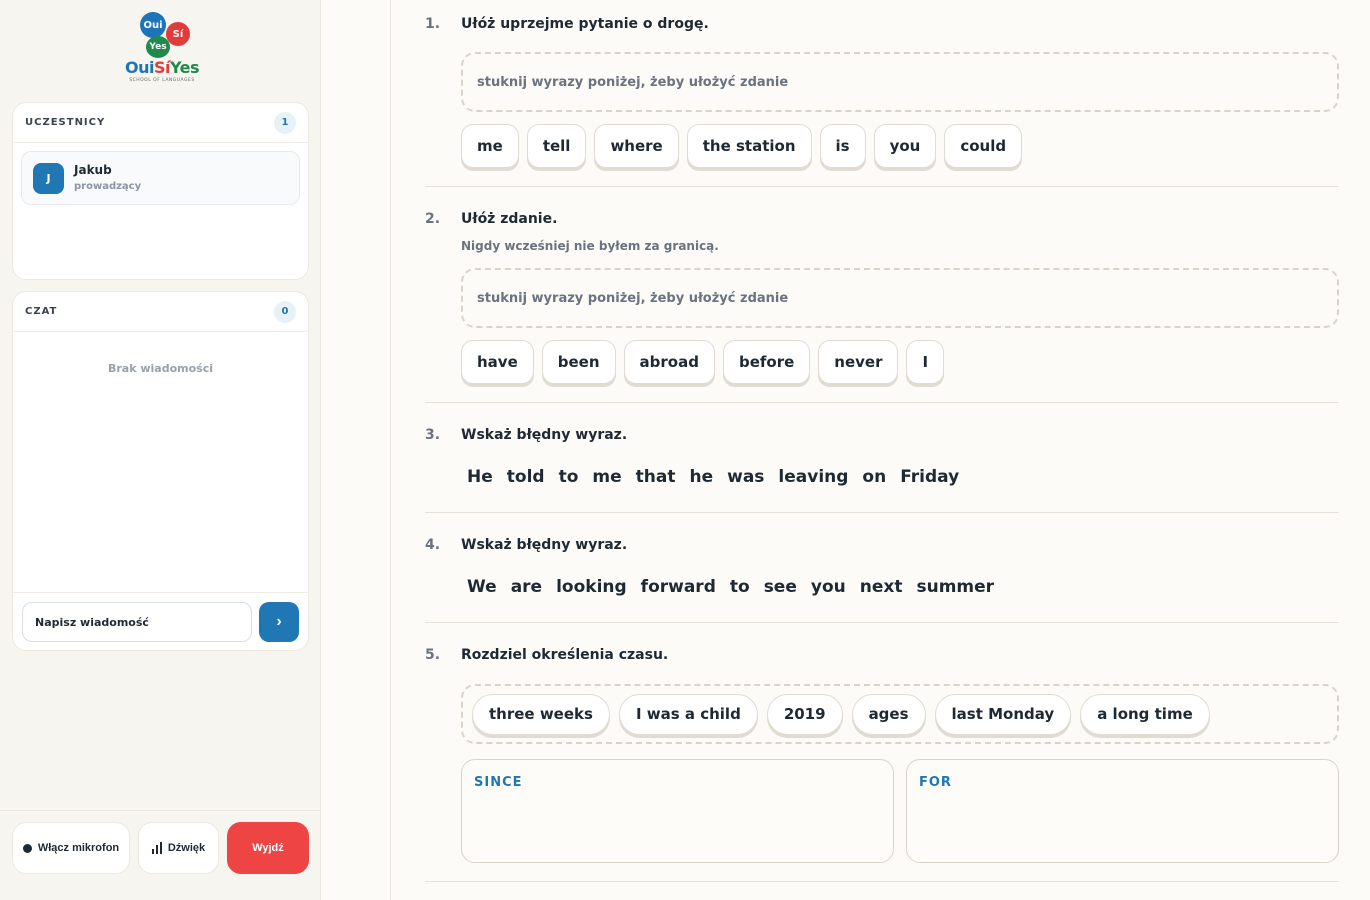 The width and height of the screenshot is (1370, 900). What do you see at coordinates (578, 362) in the screenshot?
I see `word-chip: been` at bounding box center [578, 362].